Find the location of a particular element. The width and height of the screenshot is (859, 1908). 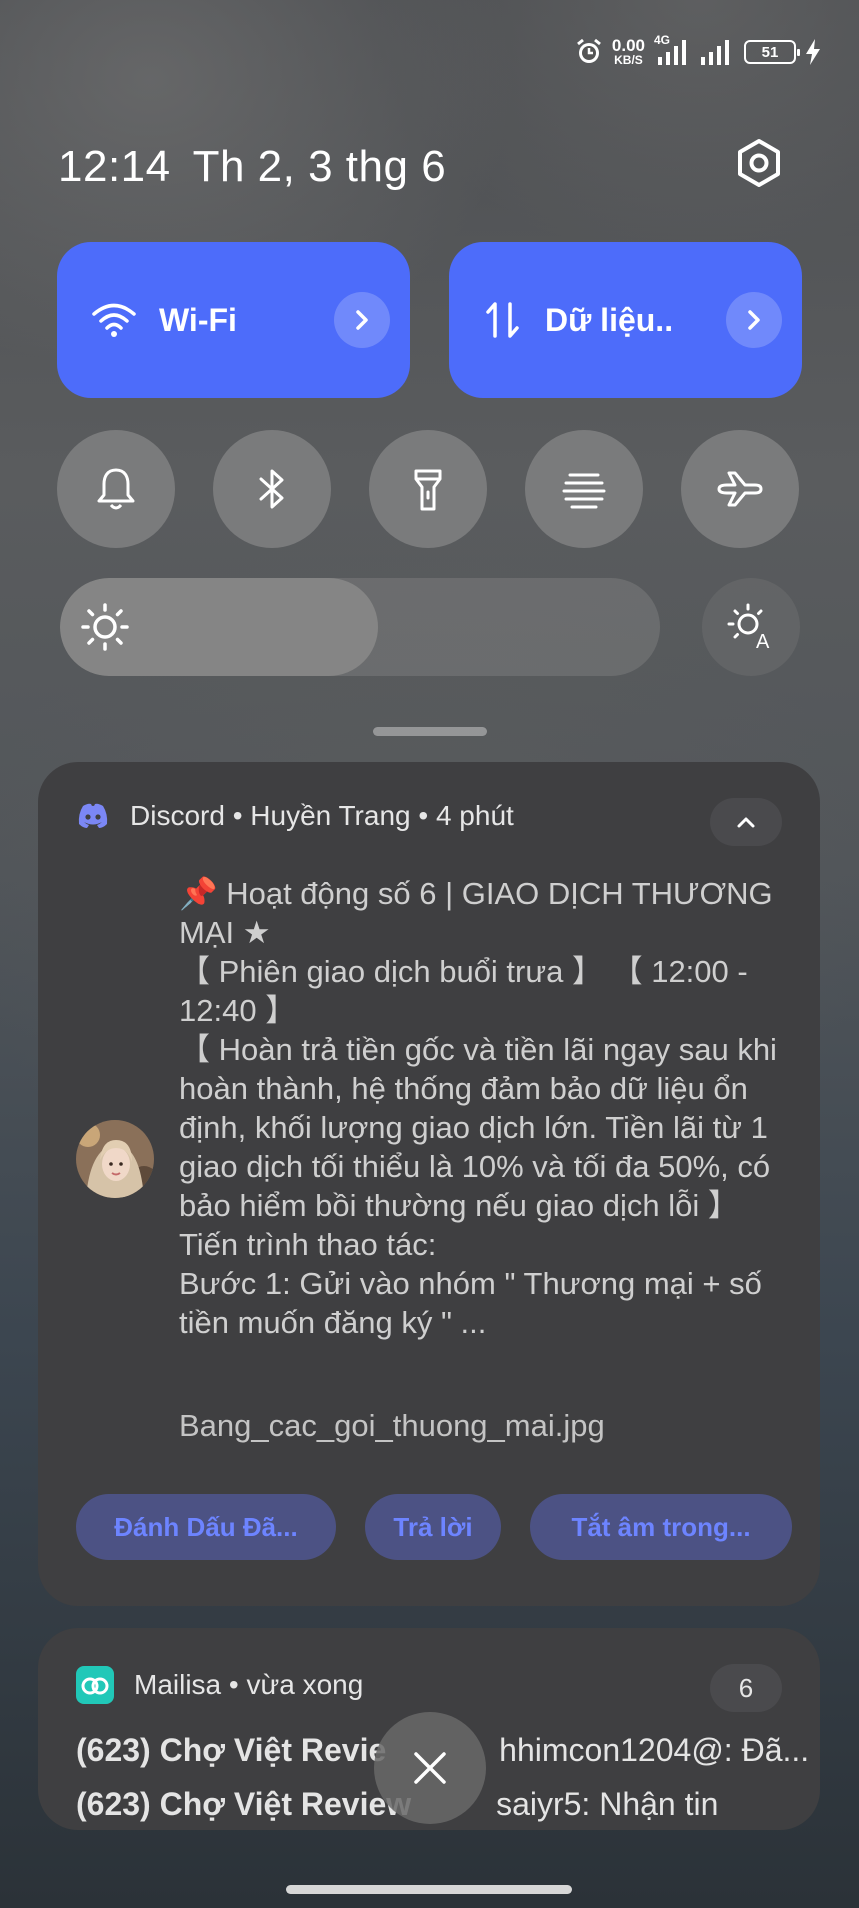

flashlight-icon is located at coordinates (428, 490).